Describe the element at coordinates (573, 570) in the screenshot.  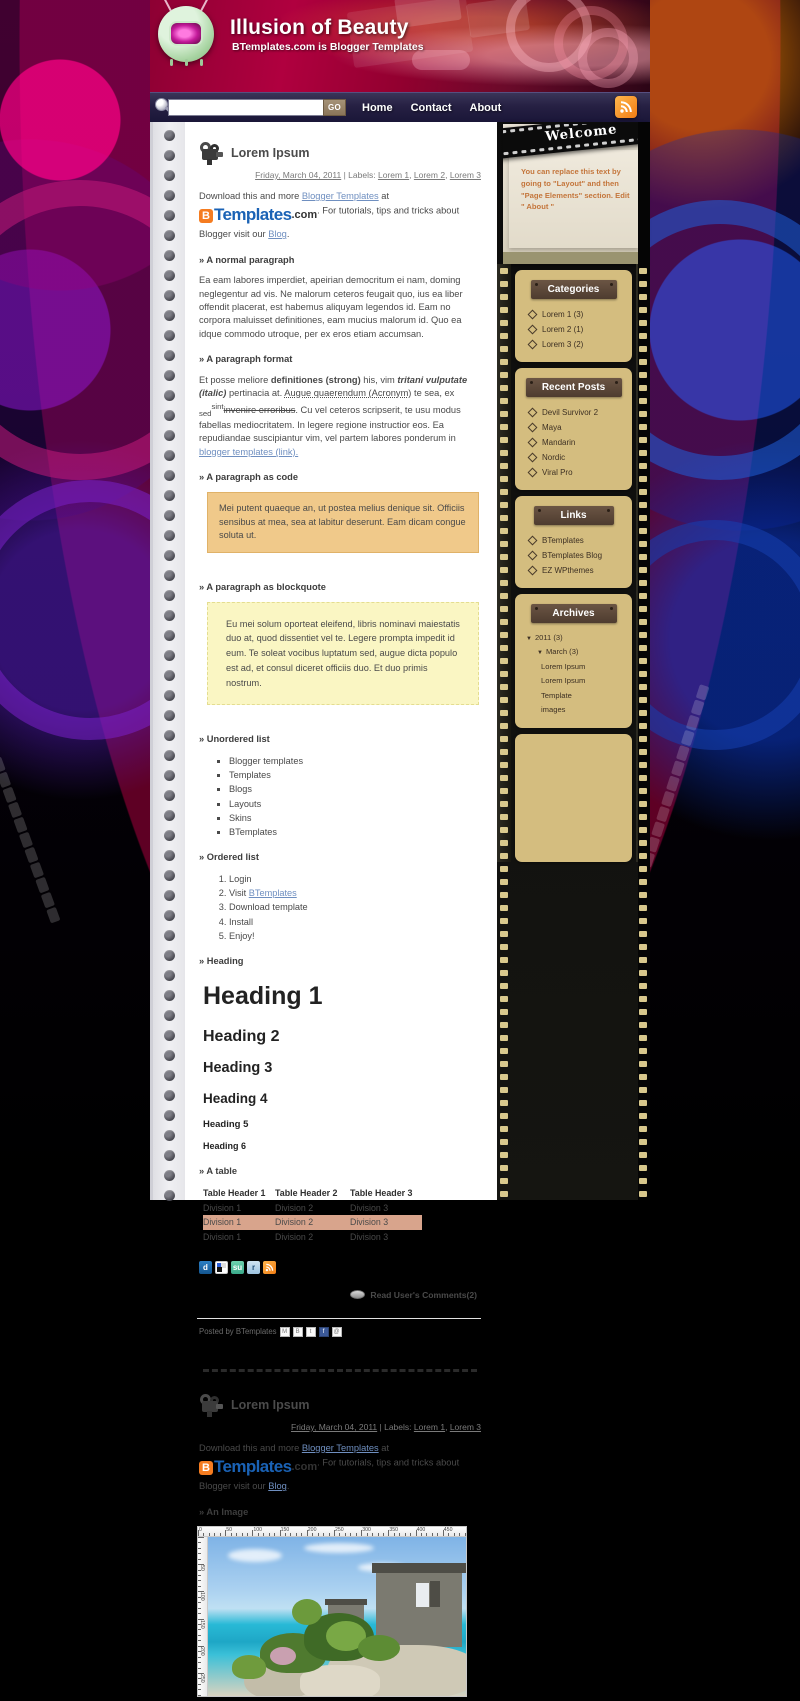
I see `sidebar-item-link: EZ WPthemes` at that location.